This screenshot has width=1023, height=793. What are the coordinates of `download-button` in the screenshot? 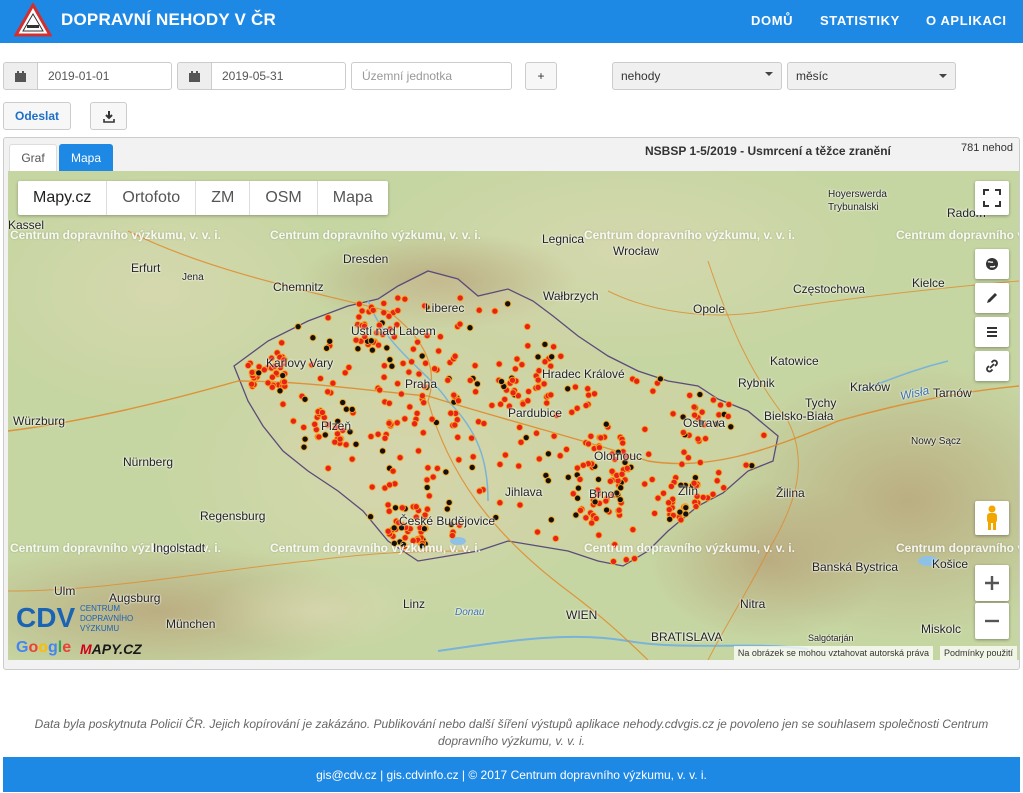 It's located at (108, 116).